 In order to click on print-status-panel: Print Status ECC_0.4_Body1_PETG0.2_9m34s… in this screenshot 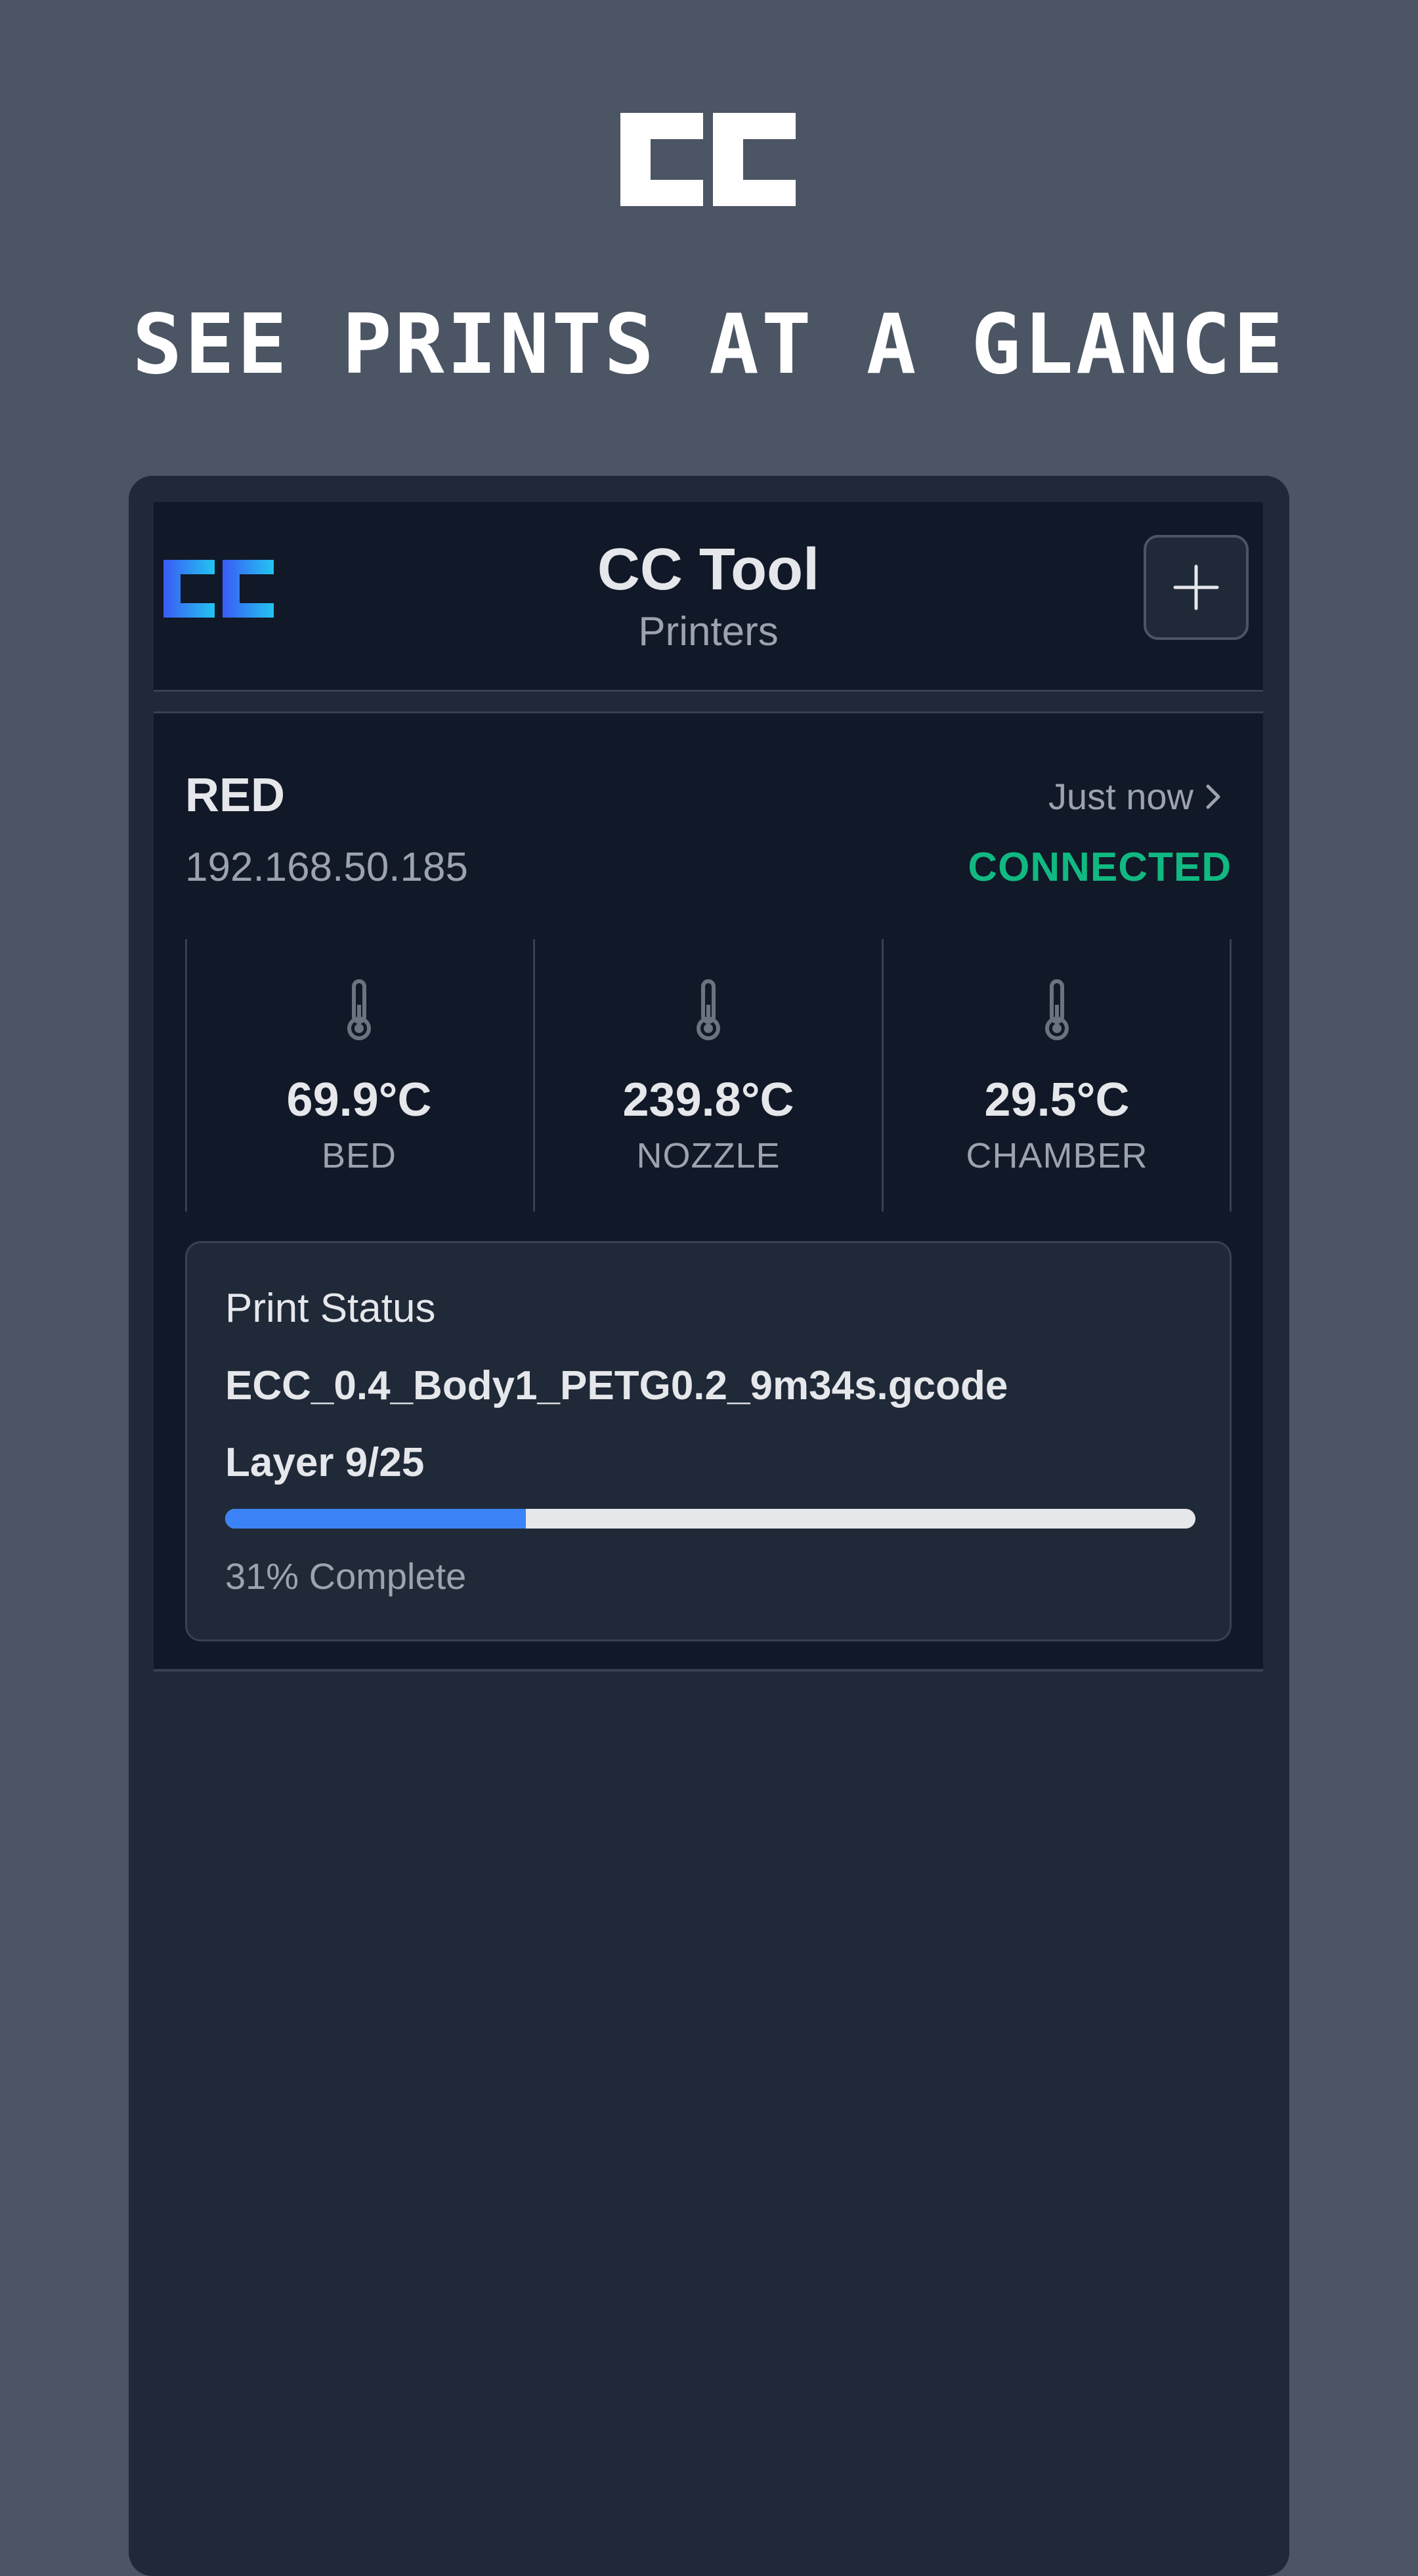, I will do `click(708, 1441)`.